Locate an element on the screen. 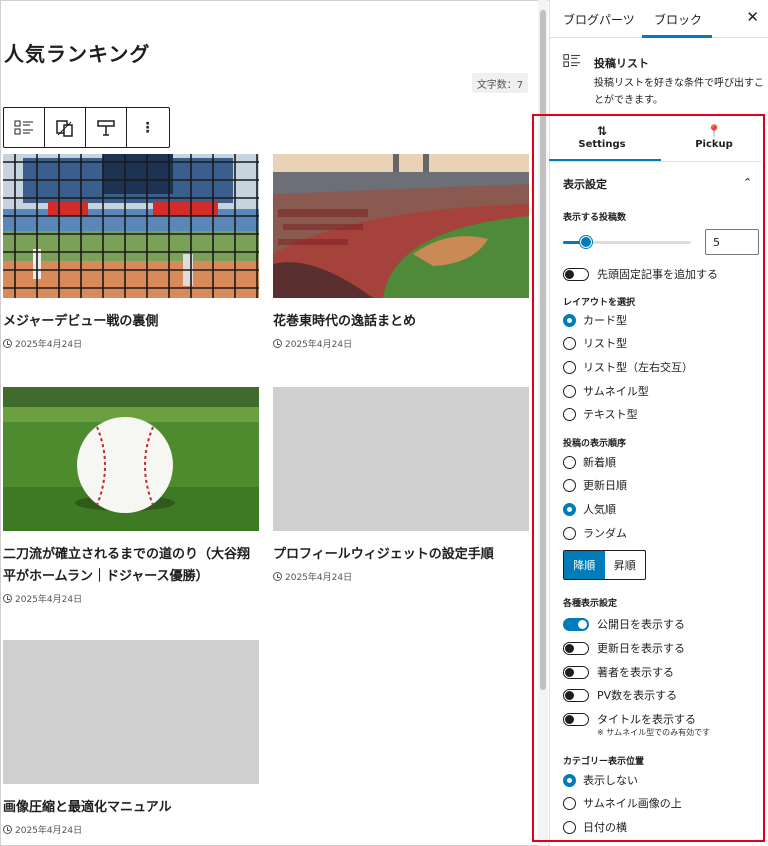 Image resolution: width=768 pixels, height=846 pixels. word-count-badge: 文字数：7 is located at coordinates (500, 83).